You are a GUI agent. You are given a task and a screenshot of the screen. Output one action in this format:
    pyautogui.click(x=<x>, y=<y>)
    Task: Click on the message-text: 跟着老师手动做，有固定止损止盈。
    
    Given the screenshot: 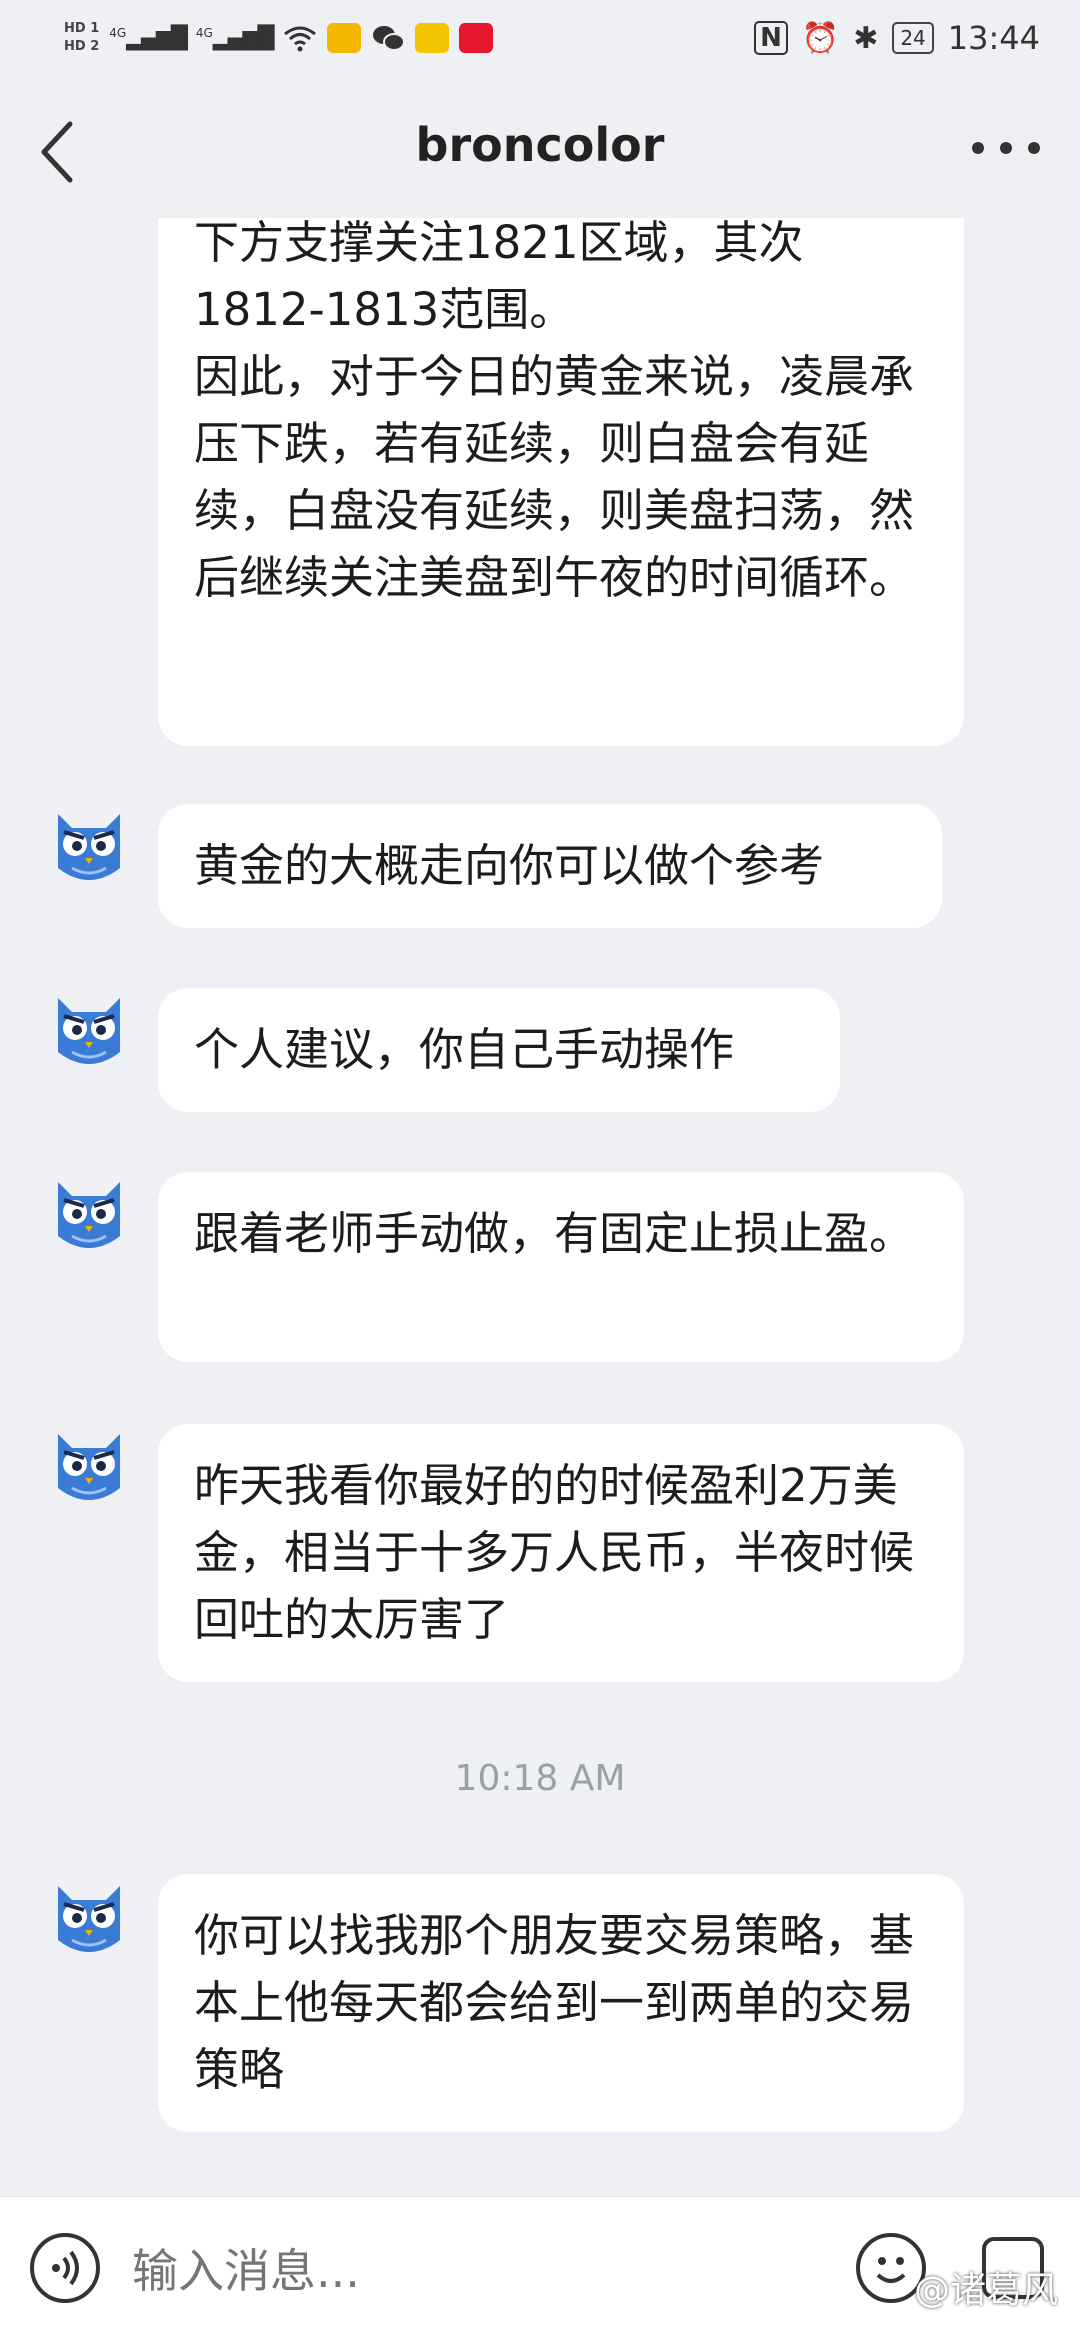 What is the action you would take?
    pyautogui.click(x=554, y=1233)
    